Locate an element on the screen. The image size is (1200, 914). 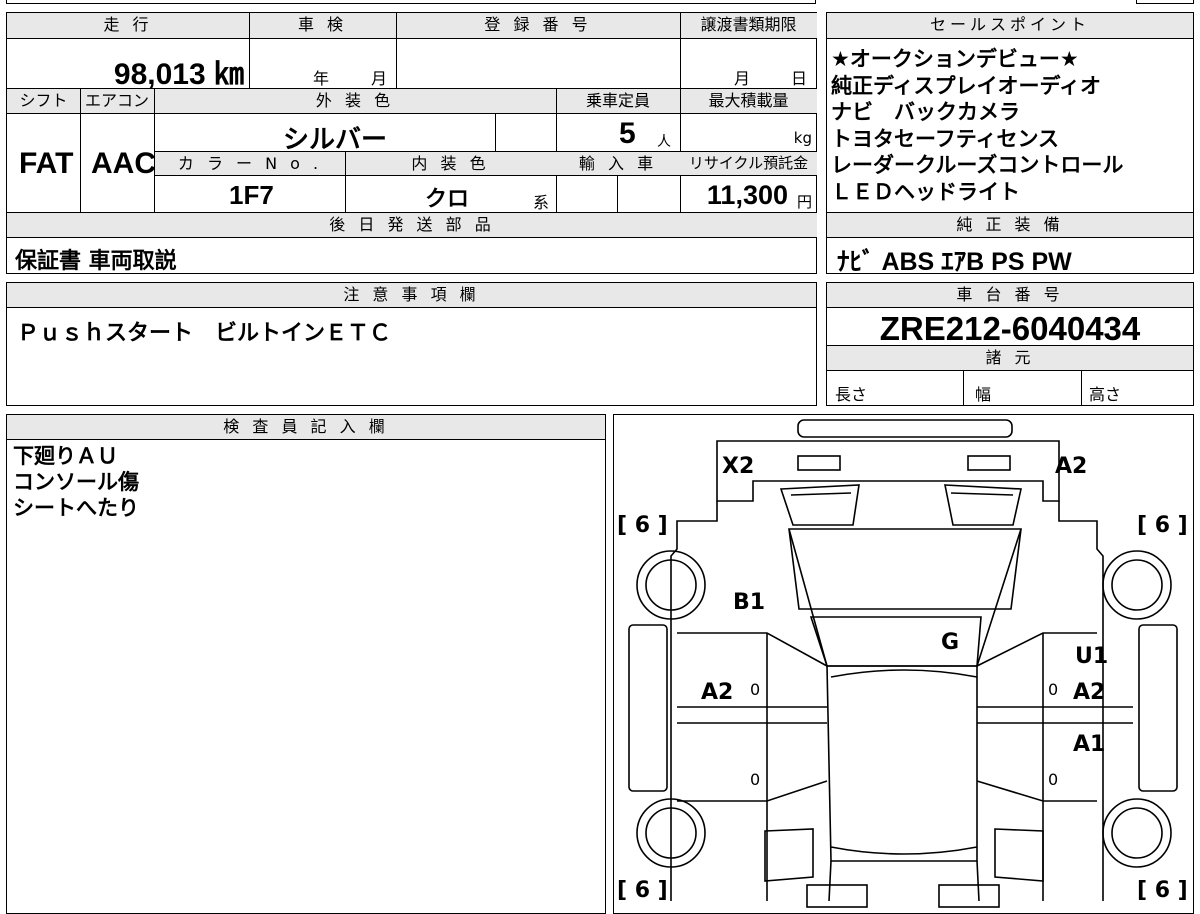
capacity-header: 乗車定員 is located at coordinates (618, 101).